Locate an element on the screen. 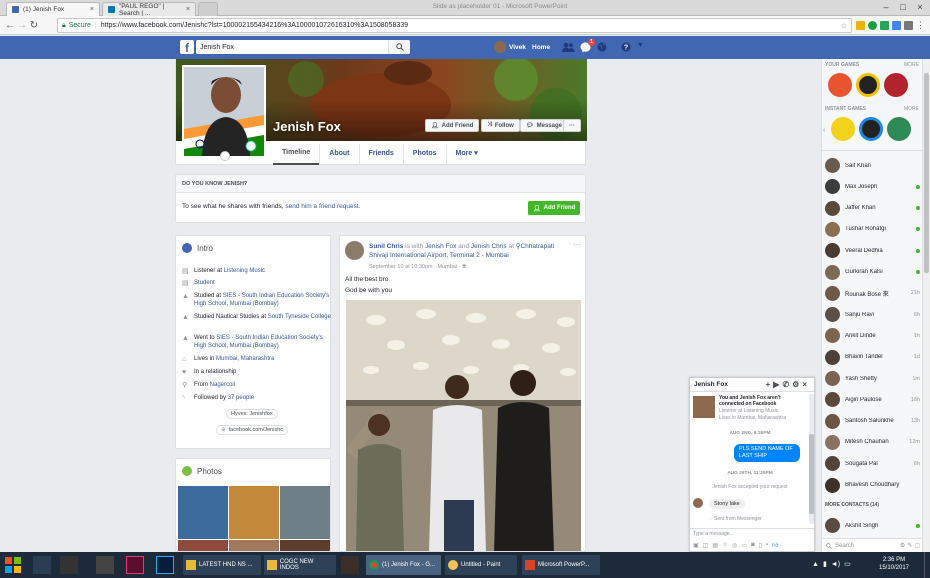 This screenshot has height=578, width=930. profile-name: Jenish Fox is located at coordinates (307, 126).